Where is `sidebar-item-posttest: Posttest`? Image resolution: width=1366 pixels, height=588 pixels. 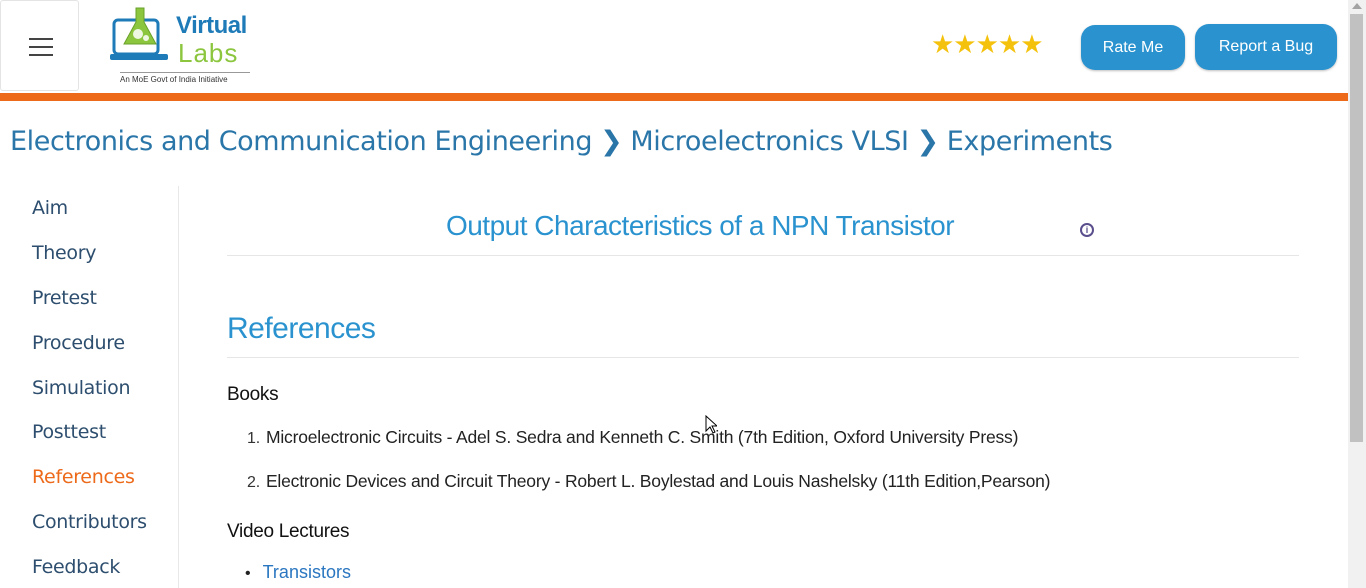
sidebar-item-posttest: Posttest is located at coordinates (69, 432).